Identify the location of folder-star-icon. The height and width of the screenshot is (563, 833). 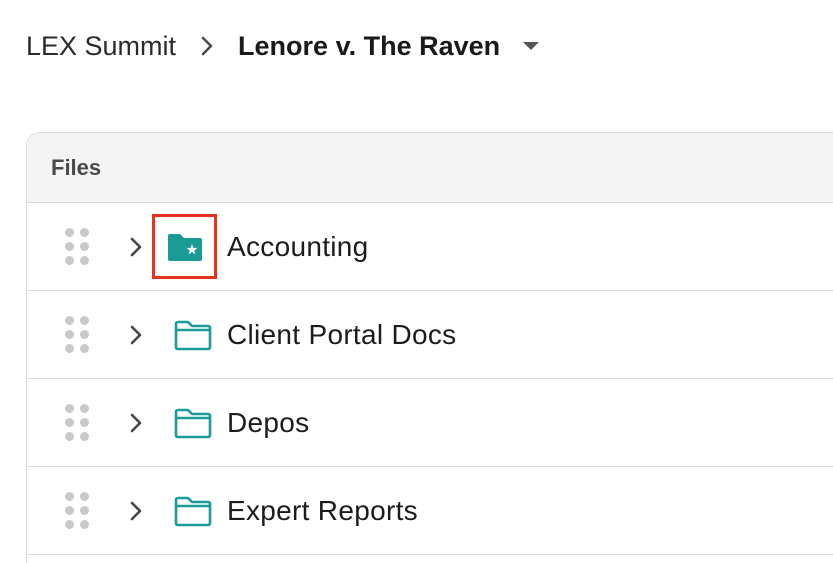
(184, 246).